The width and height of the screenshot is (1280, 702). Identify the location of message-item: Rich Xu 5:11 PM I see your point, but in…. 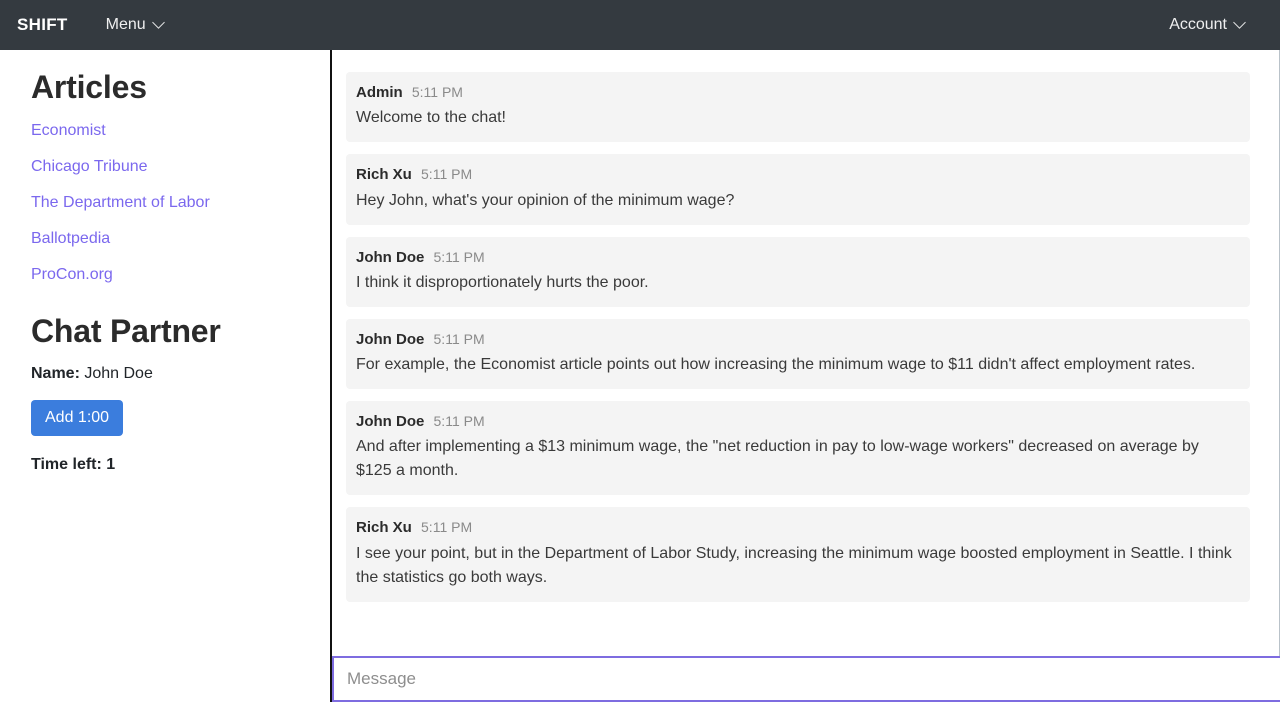
(798, 554).